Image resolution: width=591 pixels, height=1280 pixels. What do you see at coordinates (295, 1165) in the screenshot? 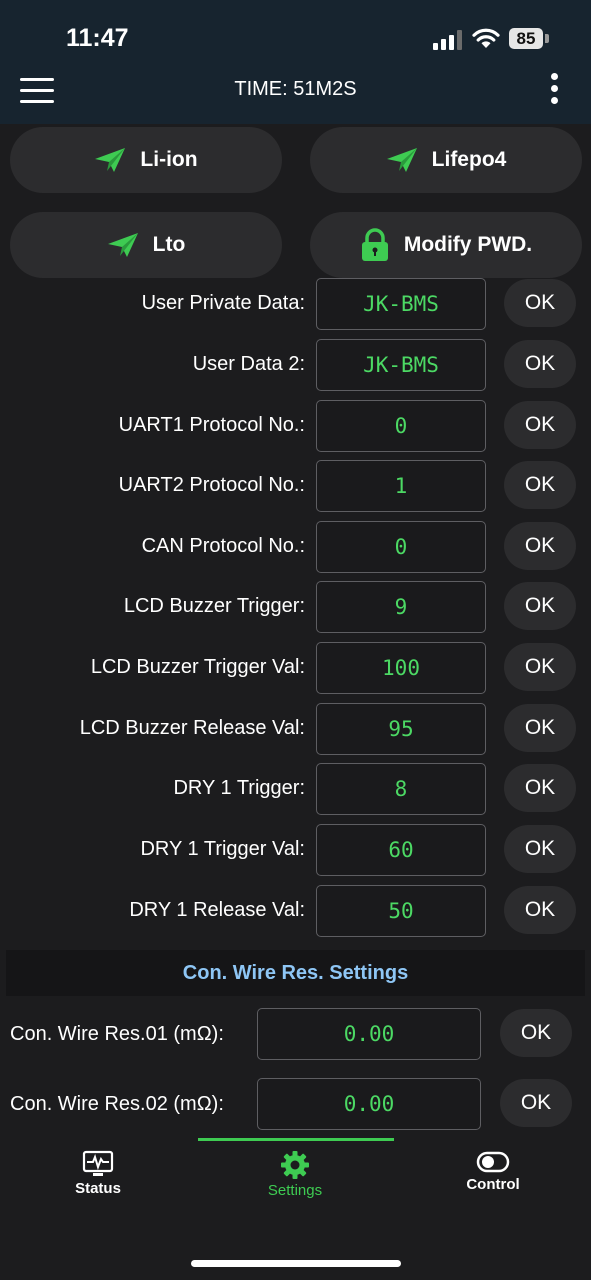
I see `gear-icon` at bounding box center [295, 1165].